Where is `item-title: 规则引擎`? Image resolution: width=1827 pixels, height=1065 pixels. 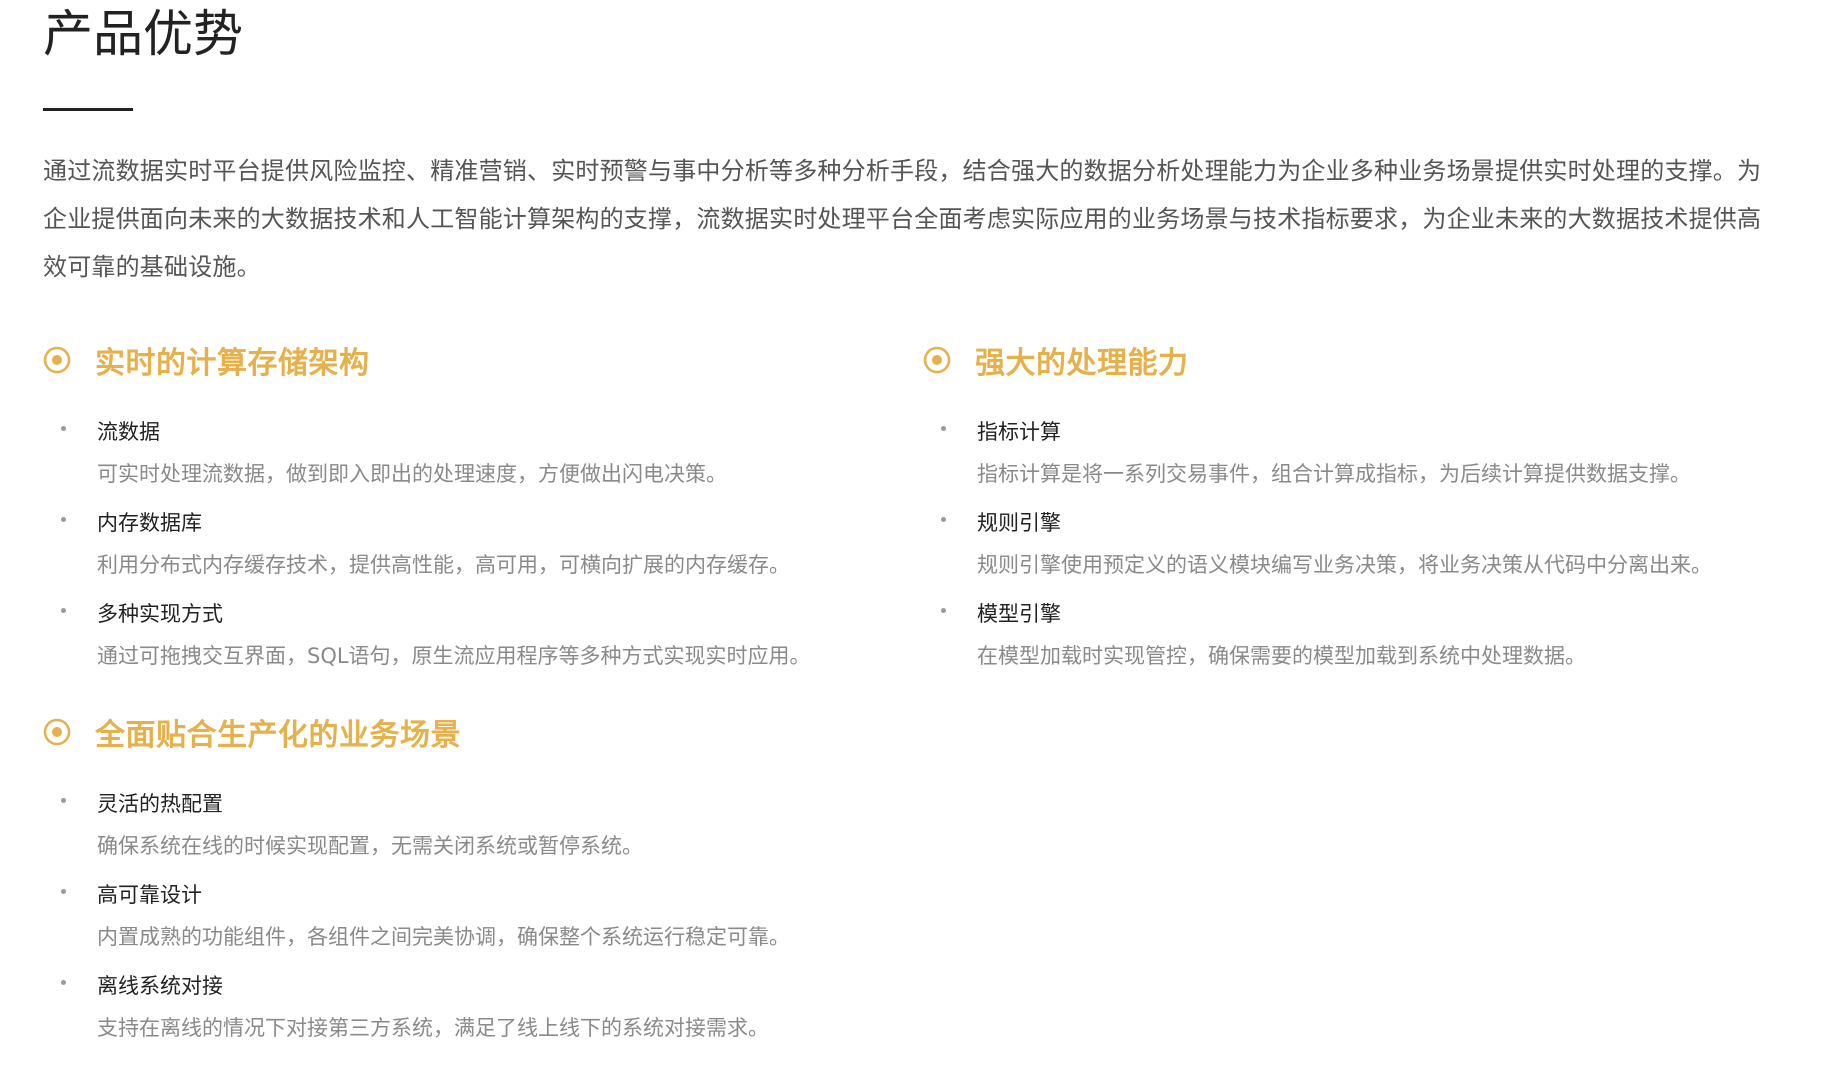
item-title: 规则引擎 is located at coordinates (1019, 523).